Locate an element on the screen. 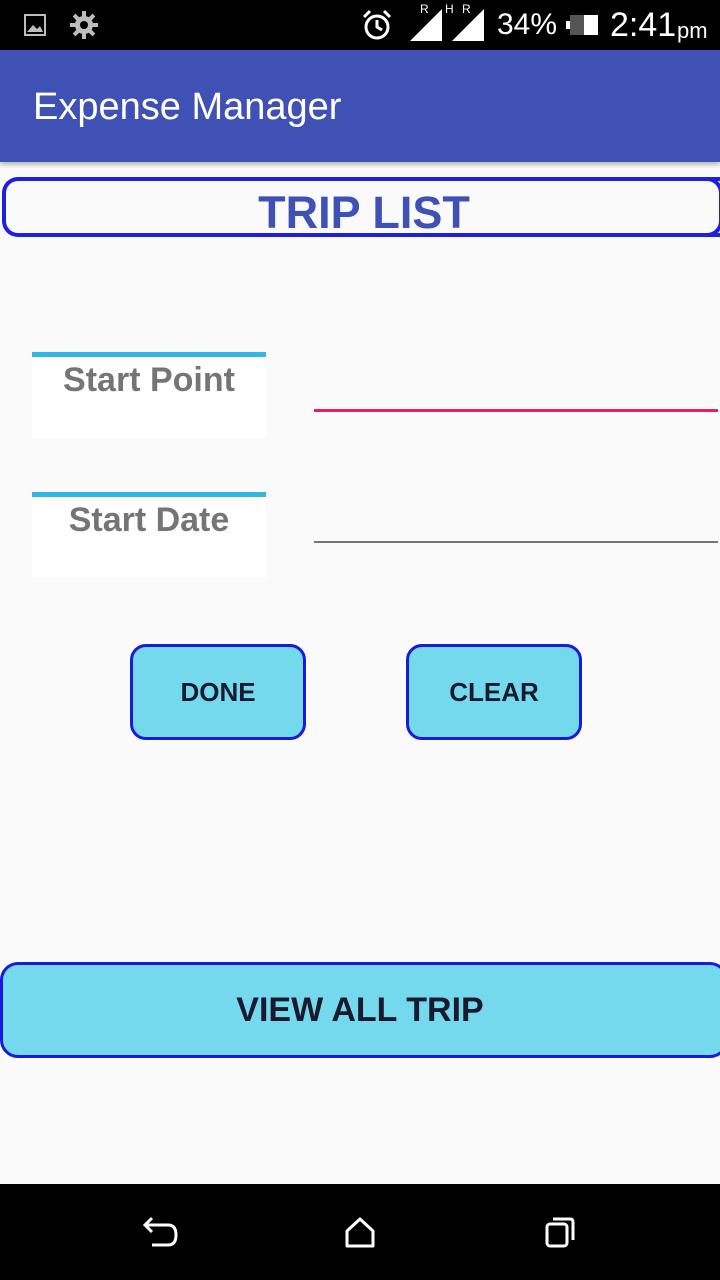 Image resolution: width=720 pixels, height=1280 pixels. start-date-label-box: Start Date is located at coordinates (149, 535).